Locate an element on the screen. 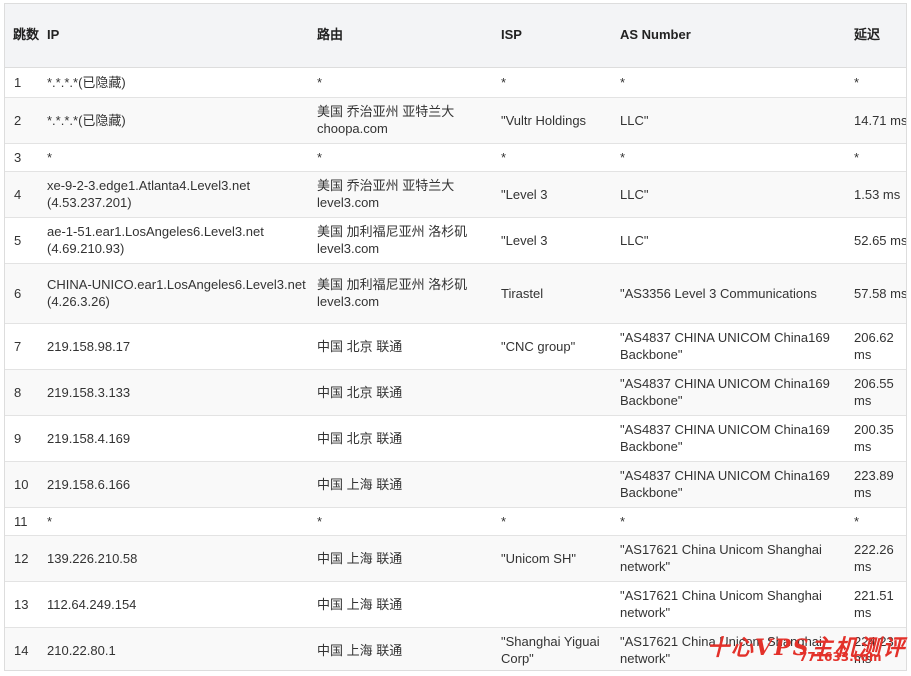  cell-ip: 219.158.4.169 is located at coordinates (174, 437).